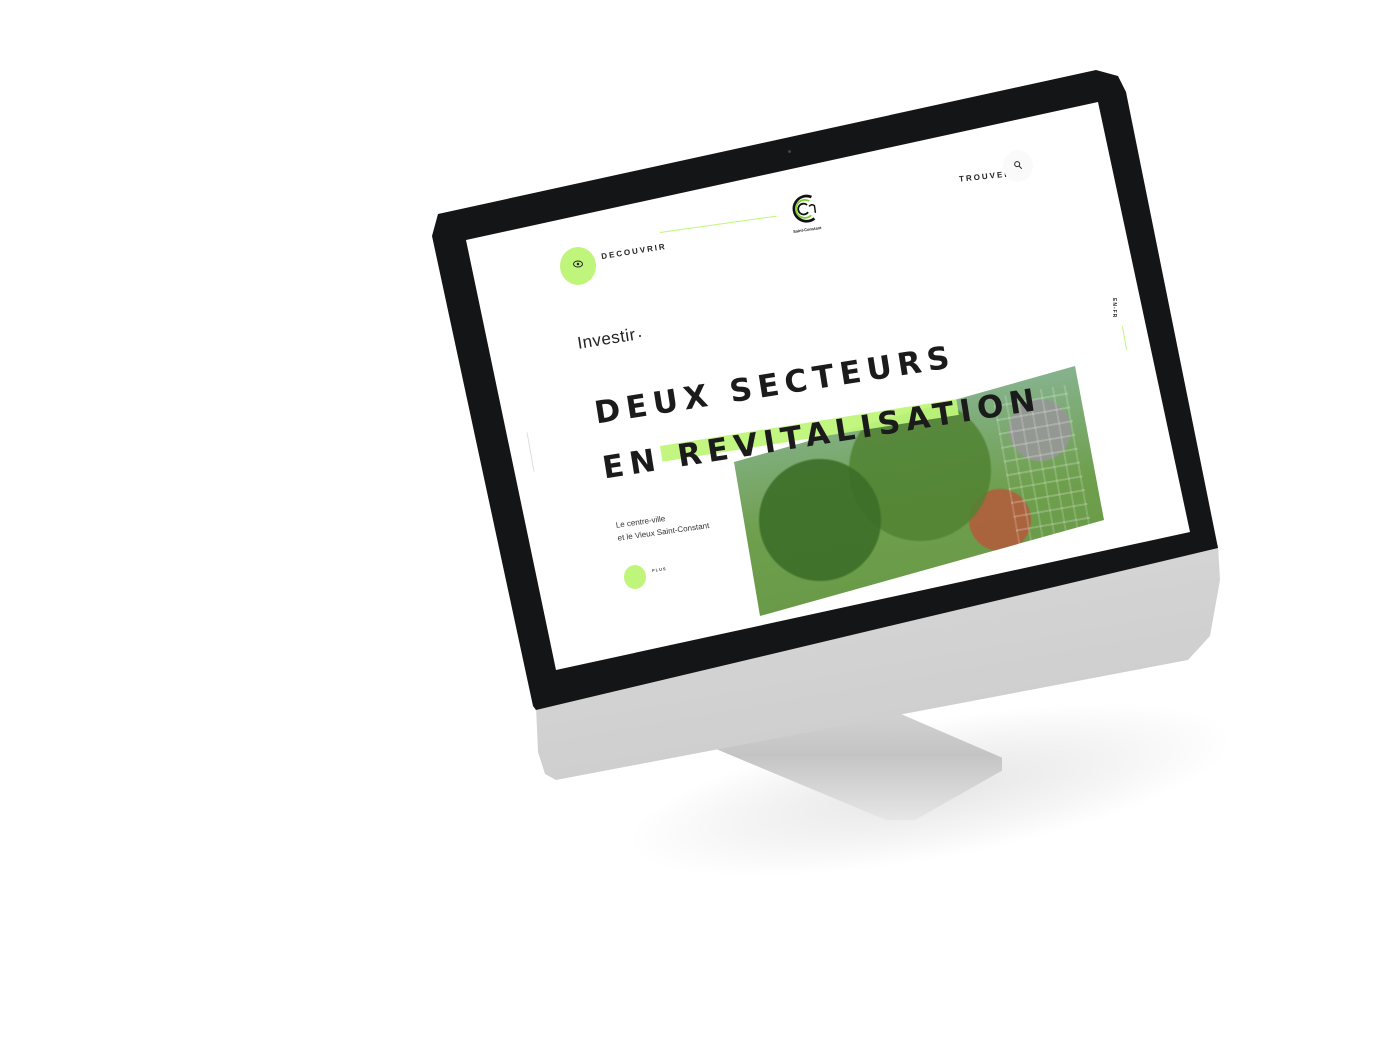 This screenshot has height=1040, width=1400. I want to click on section-label: Investir, so click(607, 338).